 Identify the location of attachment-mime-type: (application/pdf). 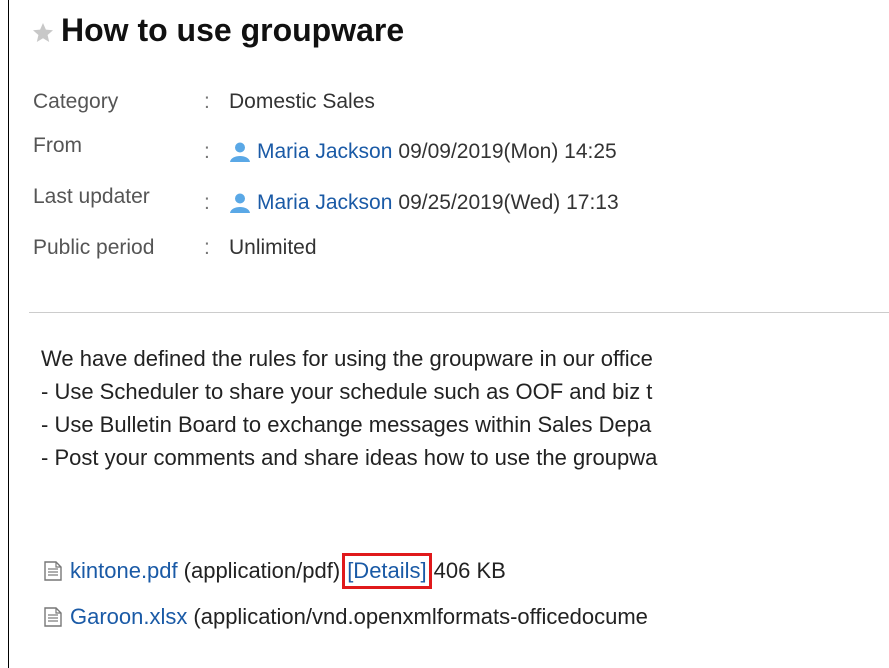
(262, 570).